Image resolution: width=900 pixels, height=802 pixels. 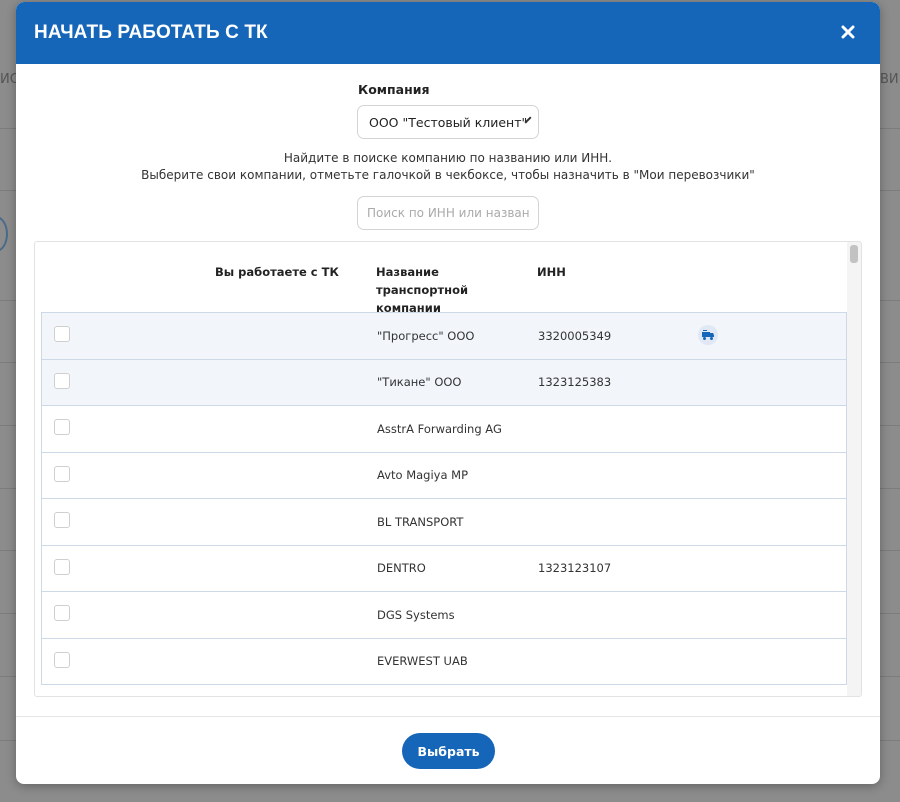 I want to click on cell-company-name: DGS Systems, so click(x=416, y=614).